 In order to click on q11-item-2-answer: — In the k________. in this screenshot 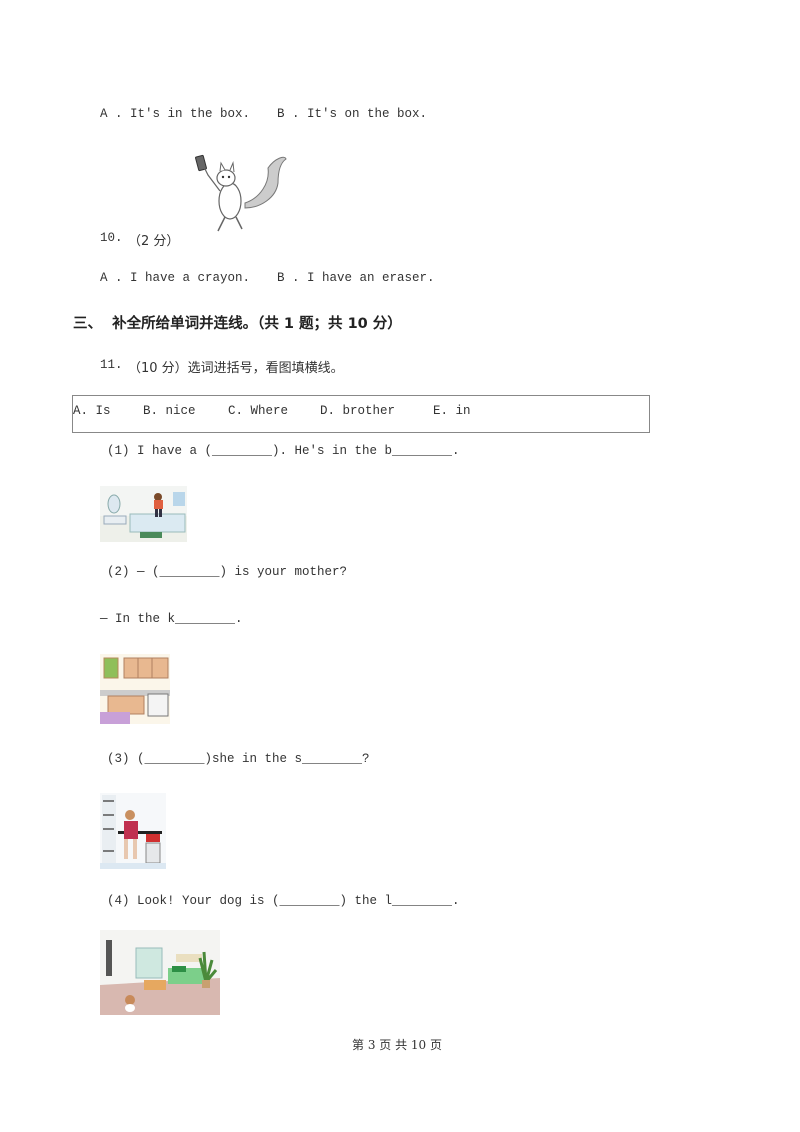, I will do `click(171, 619)`.